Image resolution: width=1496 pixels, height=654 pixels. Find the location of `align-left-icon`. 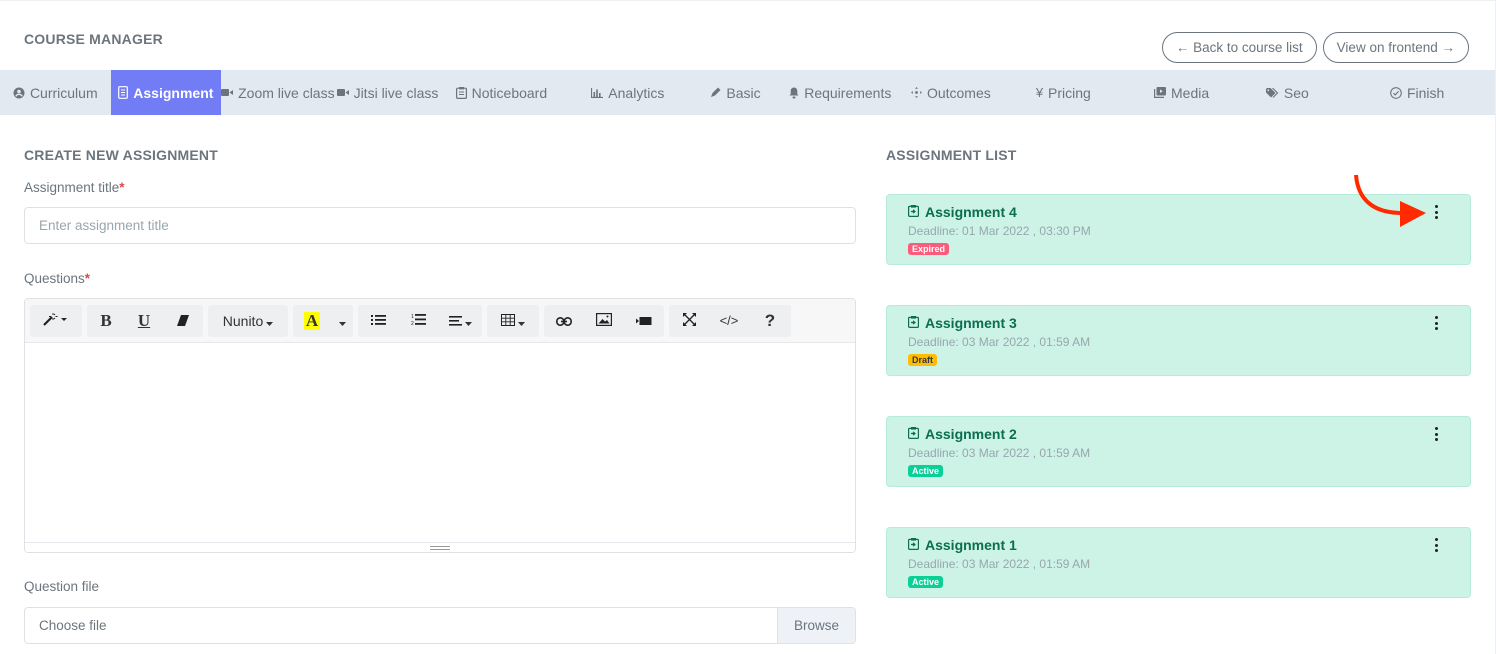

align-left-icon is located at coordinates (455, 321).